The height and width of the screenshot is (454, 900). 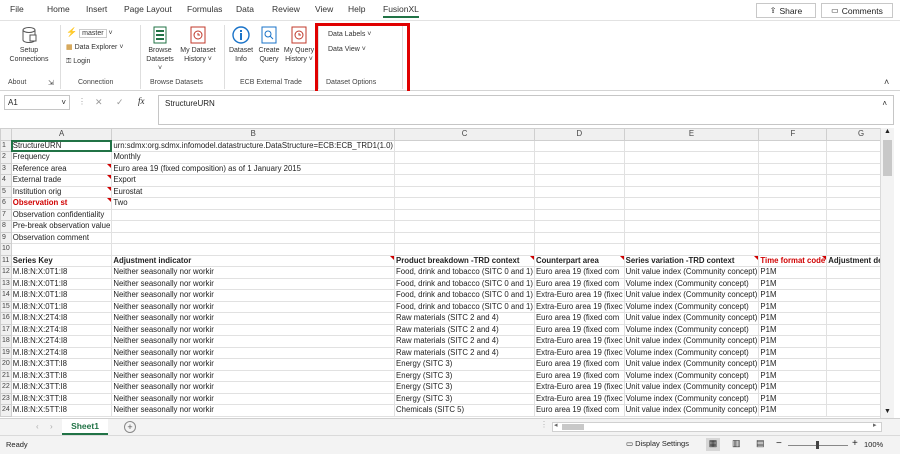 I want to click on formula-input: StructureURN ˄, so click(x=526, y=110).